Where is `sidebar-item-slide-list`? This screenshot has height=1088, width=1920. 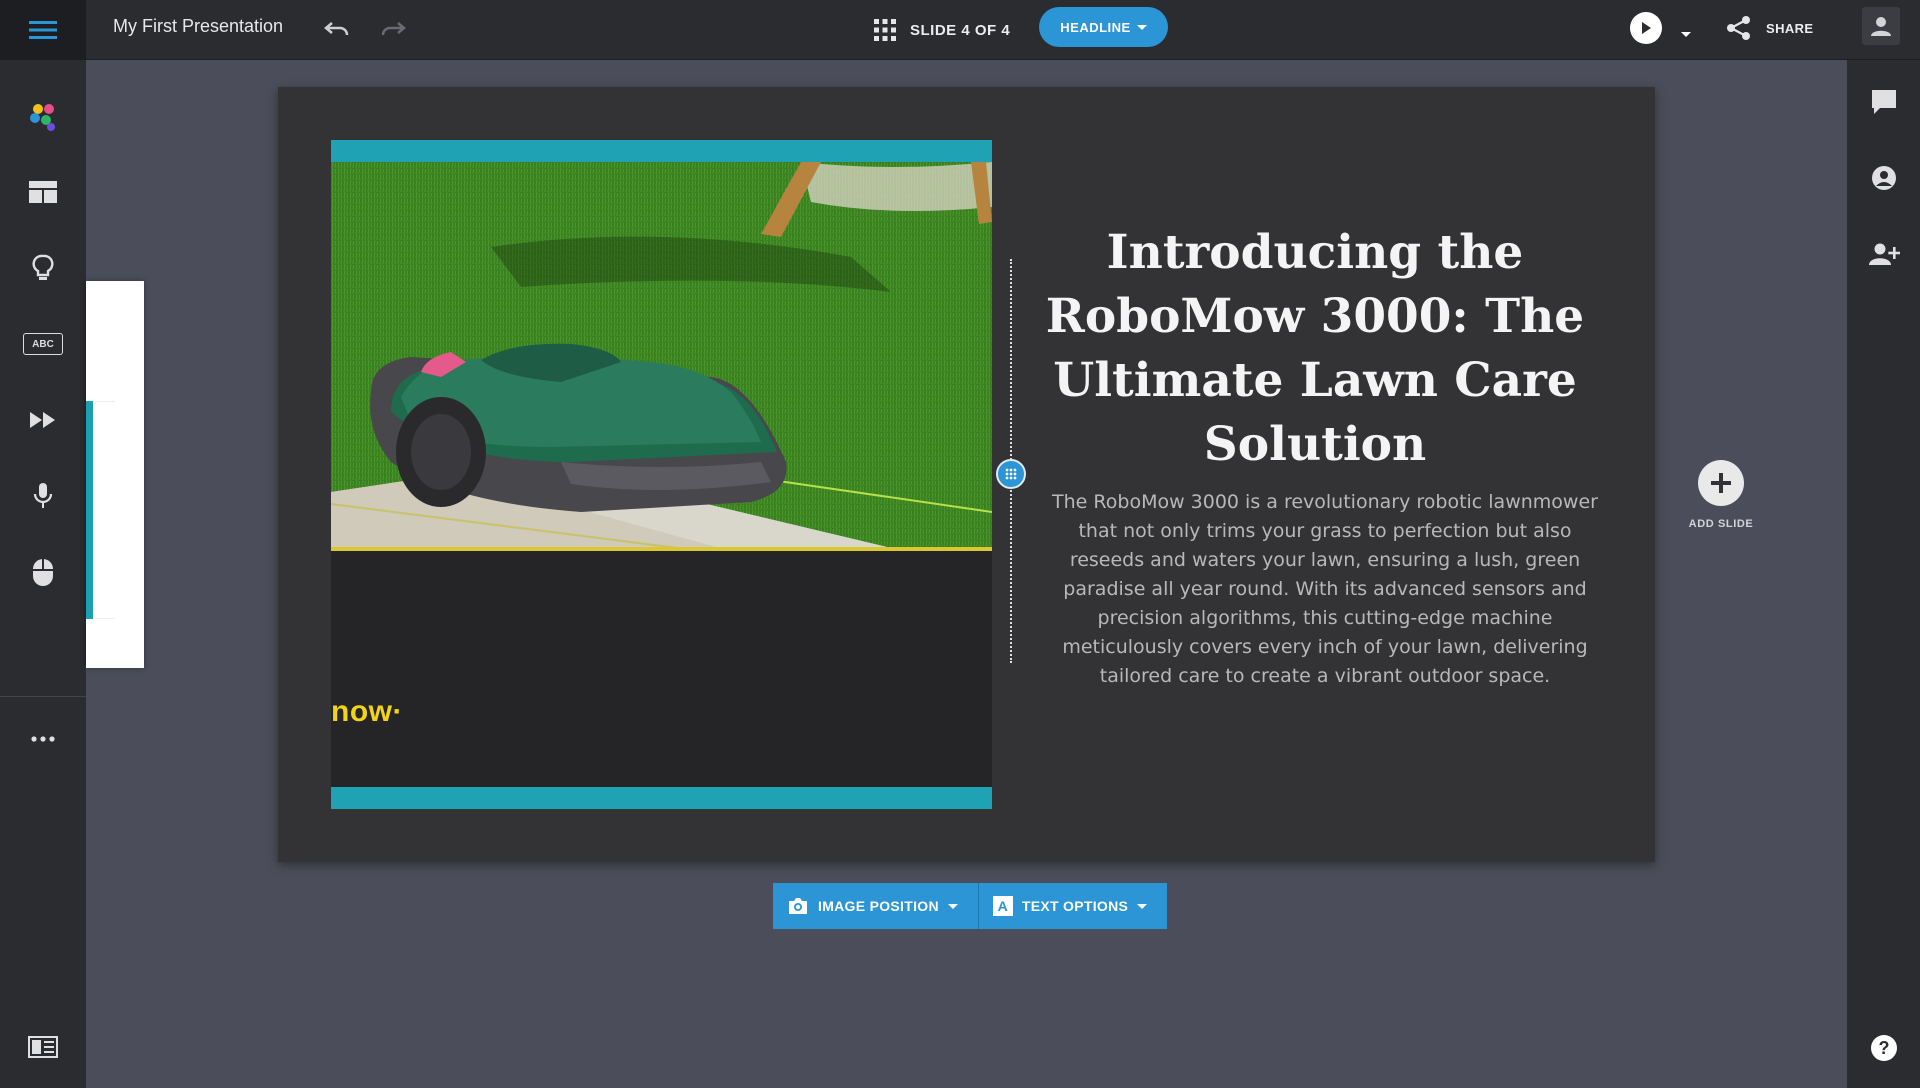 sidebar-item-slide-list is located at coordinates (43, 1047).